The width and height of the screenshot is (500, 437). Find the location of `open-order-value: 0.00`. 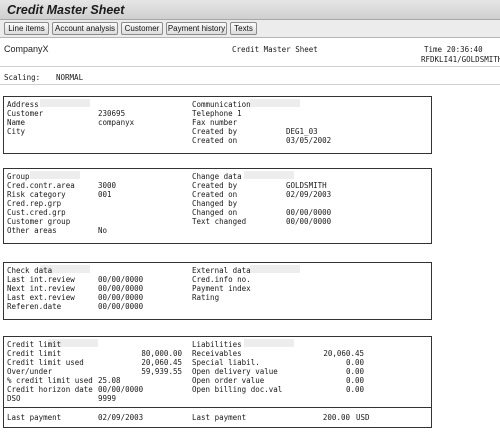

open-order-value: 0.00 is located at coordinates (354, 380).